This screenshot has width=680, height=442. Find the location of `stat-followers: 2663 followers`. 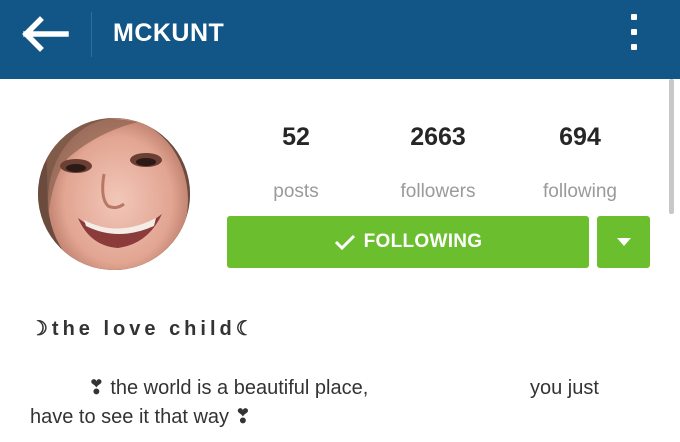

stat-followers: 2663 followers is located at coordinates (438, 163).